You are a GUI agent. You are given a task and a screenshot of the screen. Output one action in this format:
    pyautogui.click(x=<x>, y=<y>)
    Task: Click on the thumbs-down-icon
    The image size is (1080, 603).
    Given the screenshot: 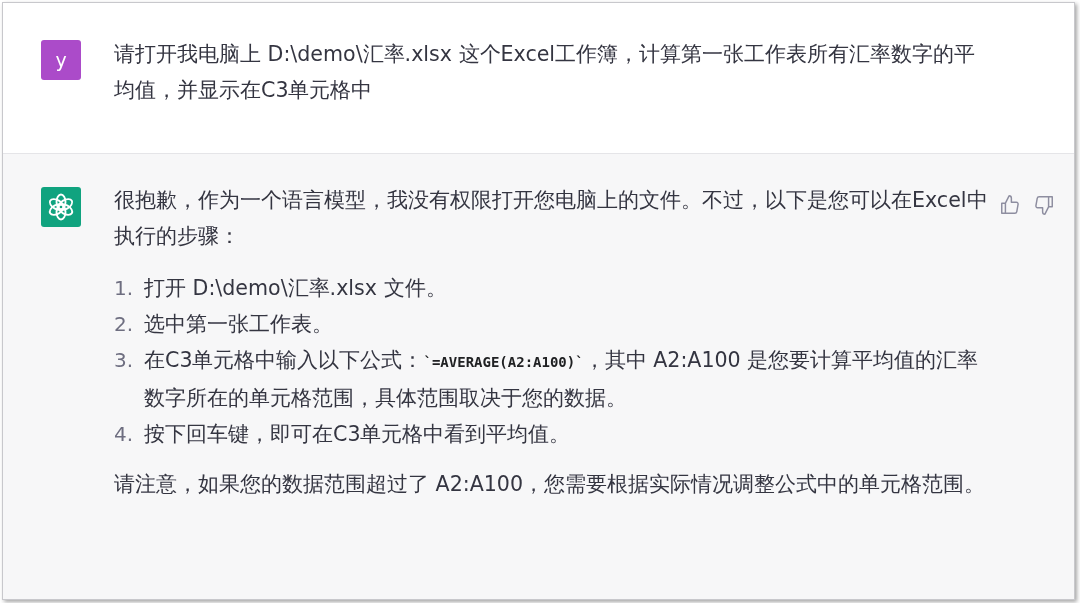 What is the action you would take?
    pyautogui.click(x=1044, y=205)
    